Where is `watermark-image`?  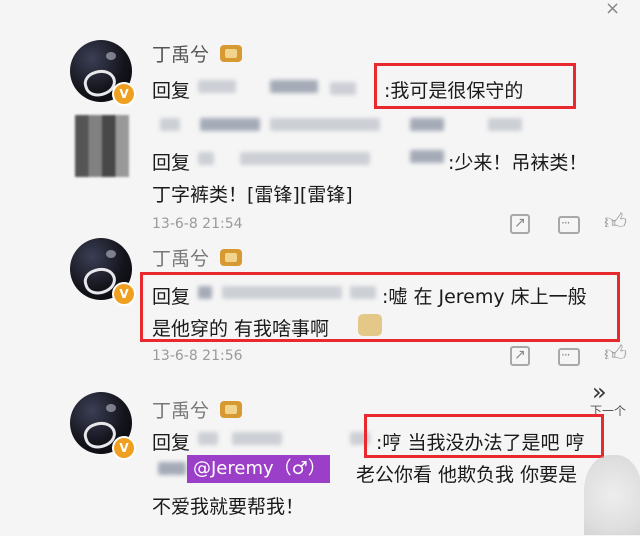
watermark-image is located at coordinates (612, 495).